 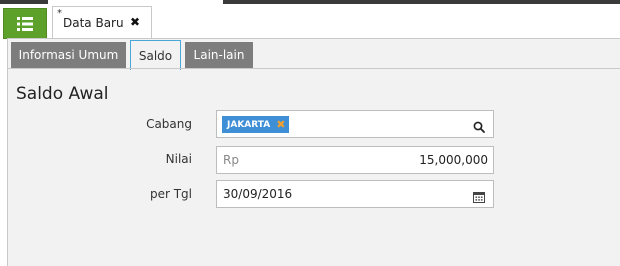 I want to click on menu-button, so click(x=25, y=23).